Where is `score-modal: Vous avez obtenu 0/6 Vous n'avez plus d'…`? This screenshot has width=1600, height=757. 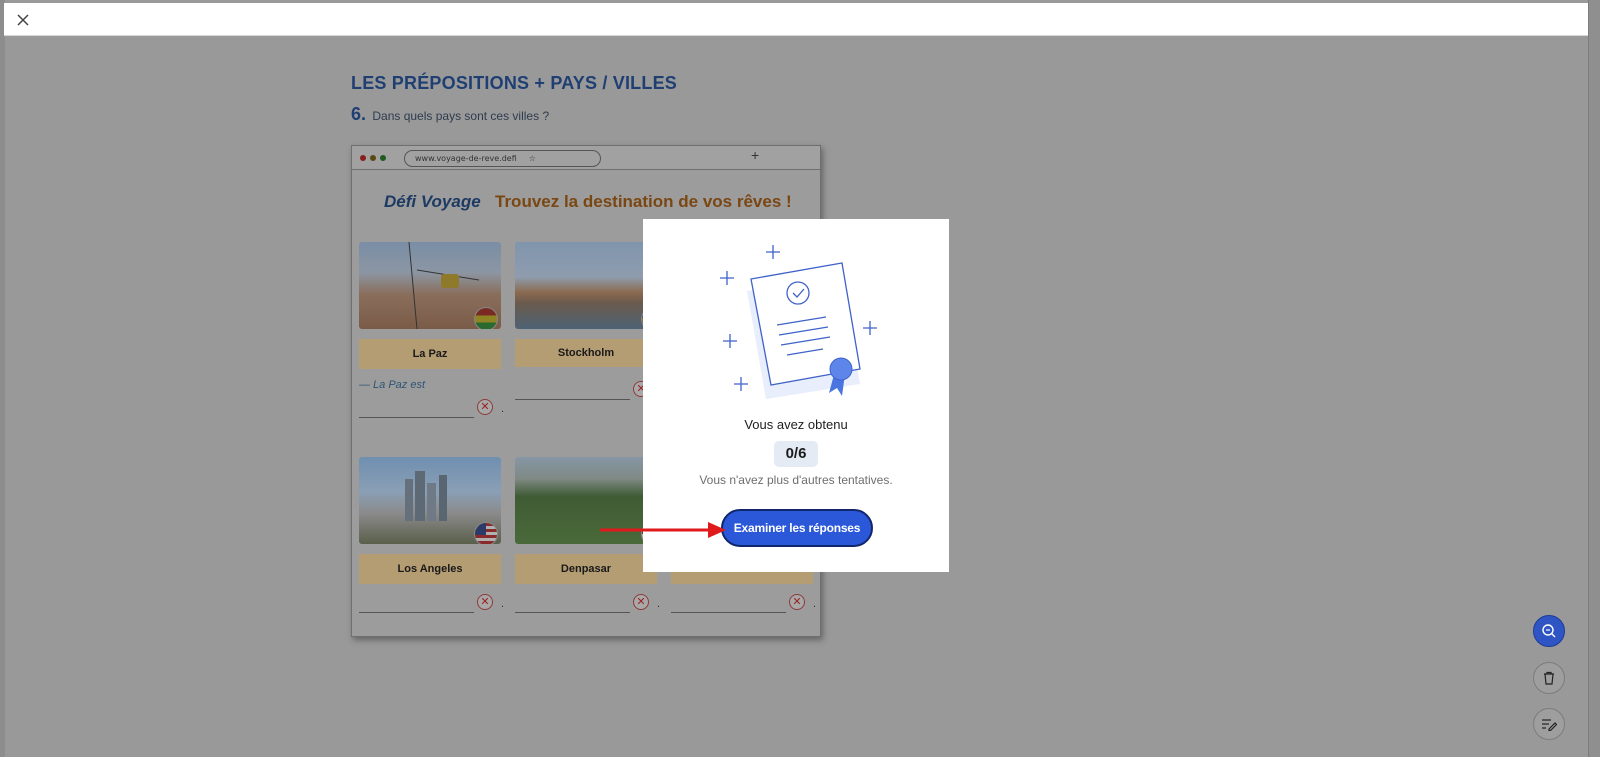 score-modal: Vous avez obtenu 0/6 Vous n'avez plus d'… is located at coordinates (796, 395).